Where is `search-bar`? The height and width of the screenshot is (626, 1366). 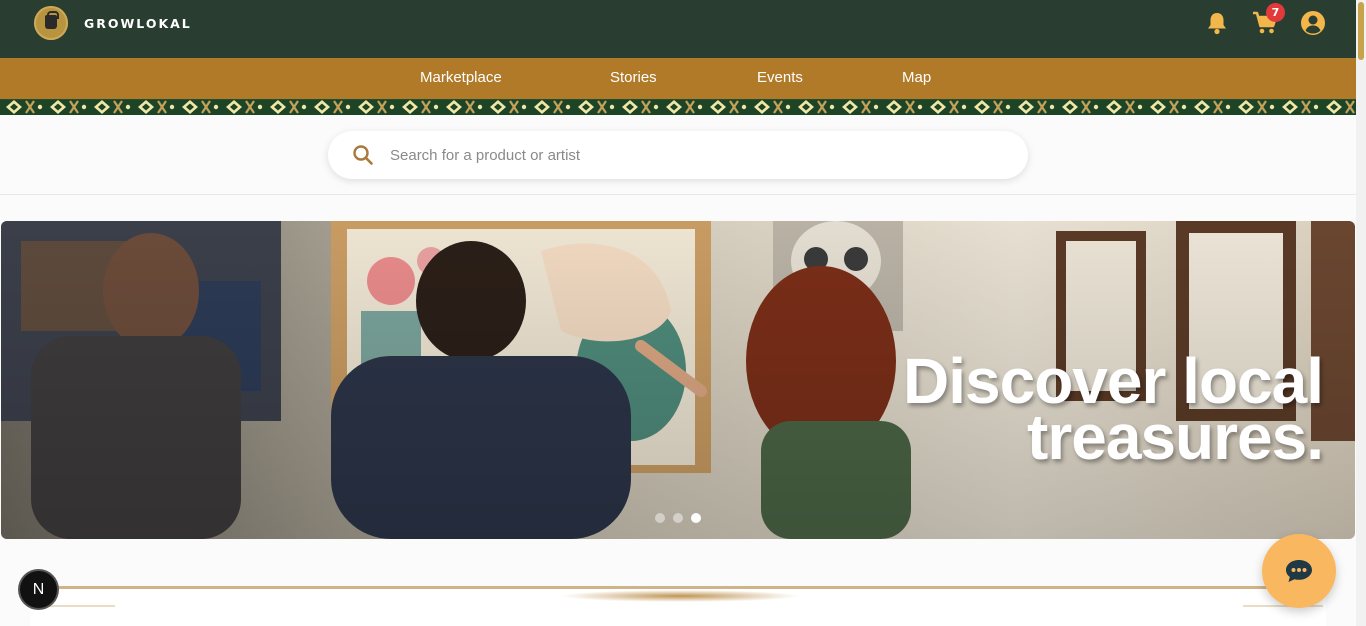 search-bar is located at coordinates (678, 155).